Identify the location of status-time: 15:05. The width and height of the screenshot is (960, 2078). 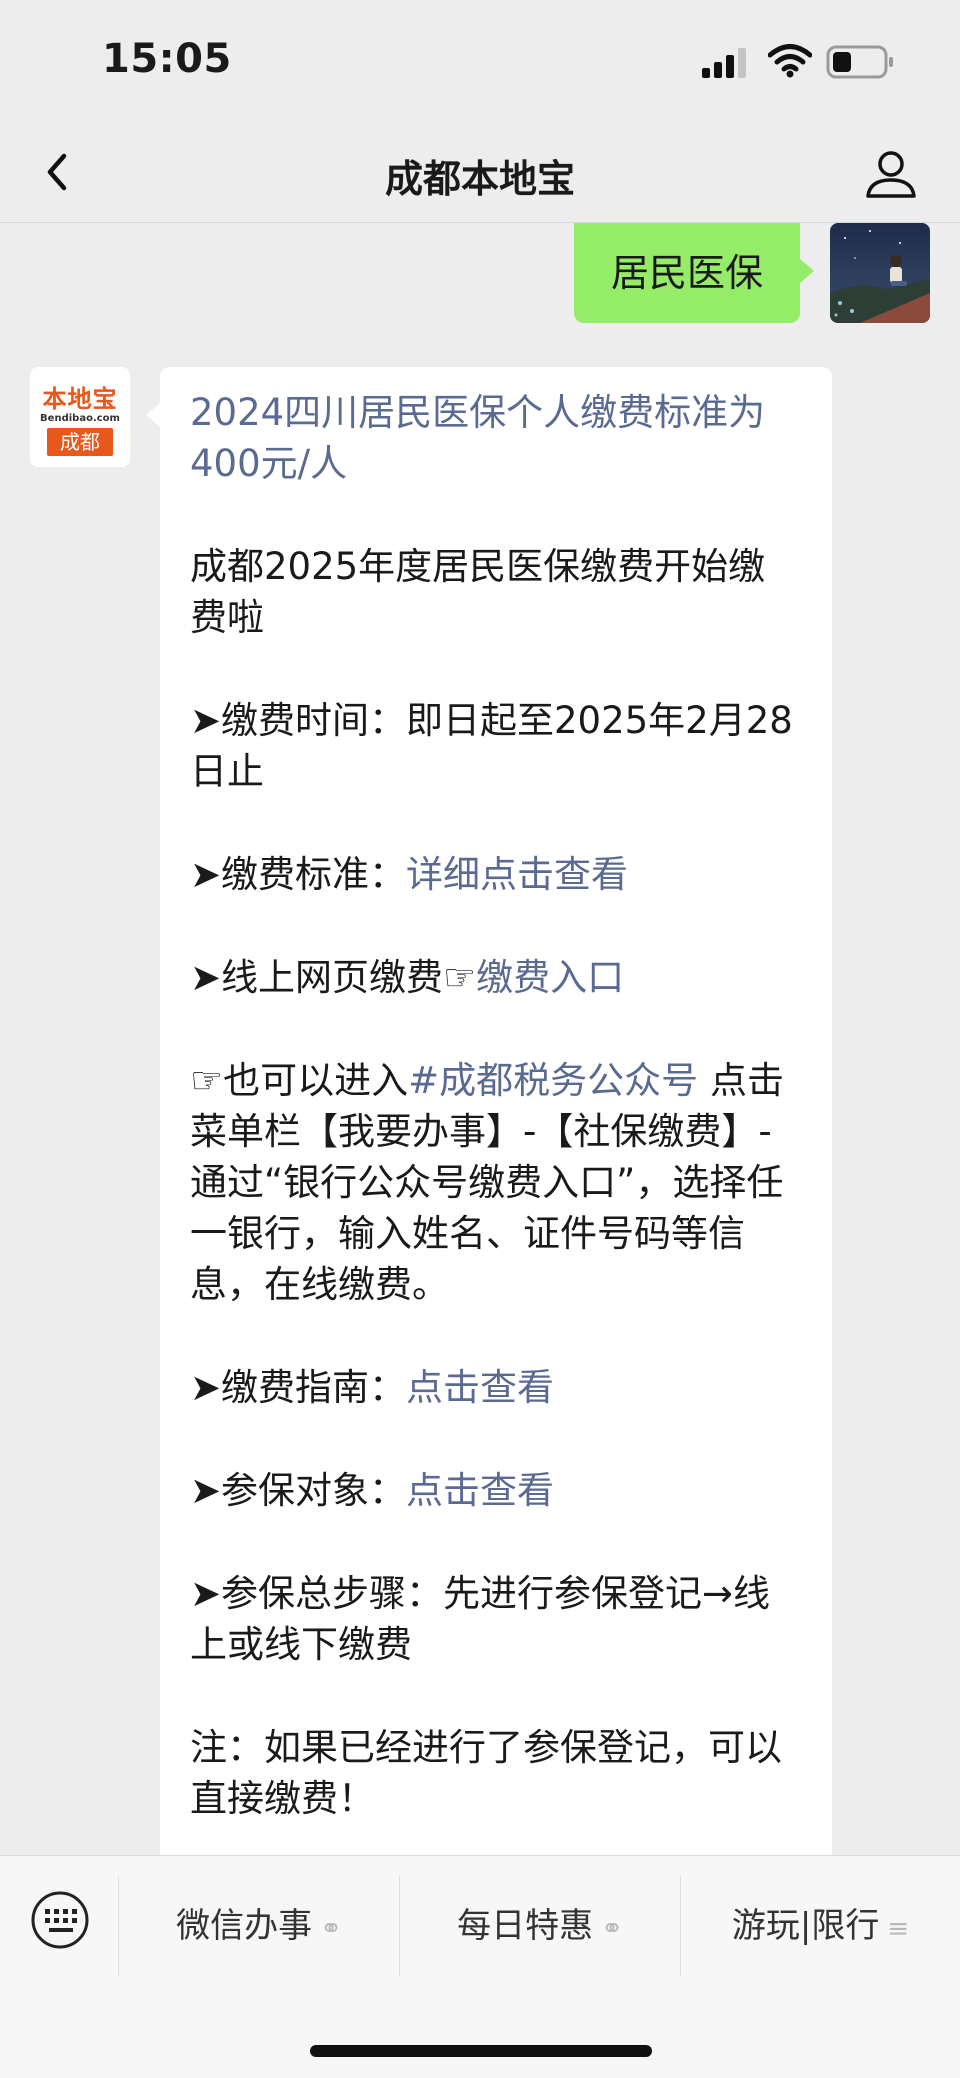
(167, 59).